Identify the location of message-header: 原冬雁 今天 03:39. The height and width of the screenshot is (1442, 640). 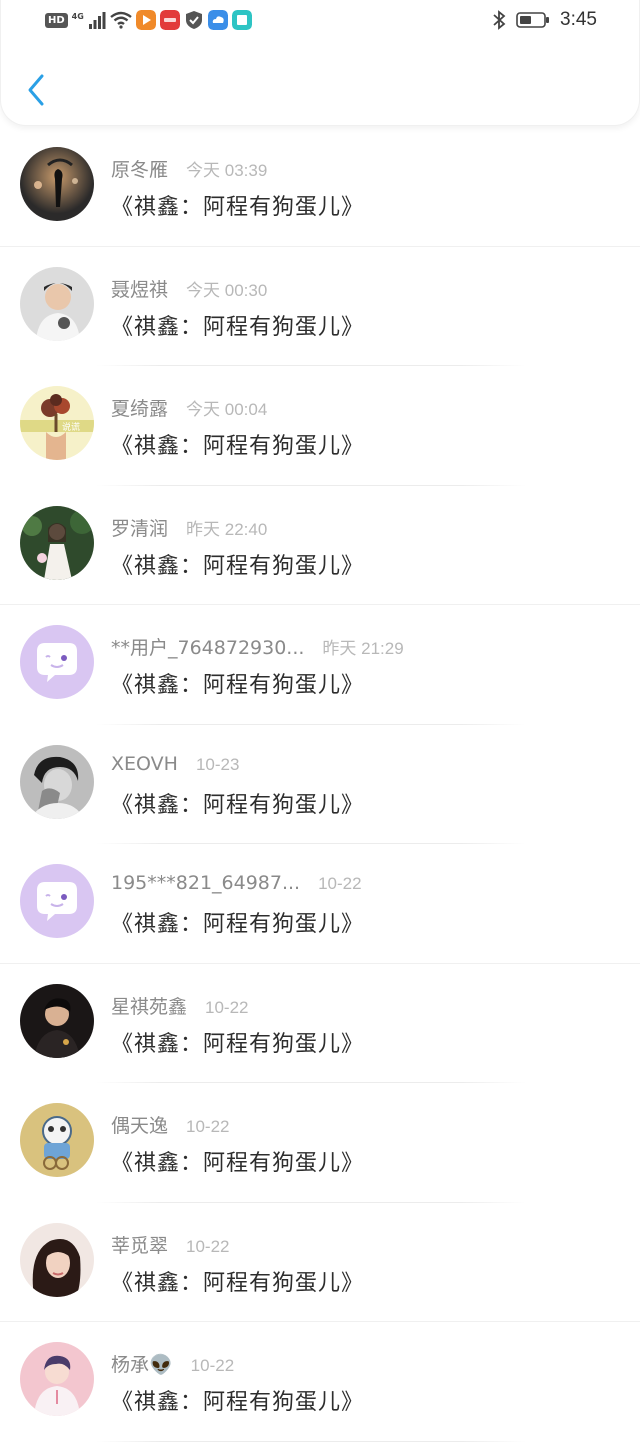
(189, 168).